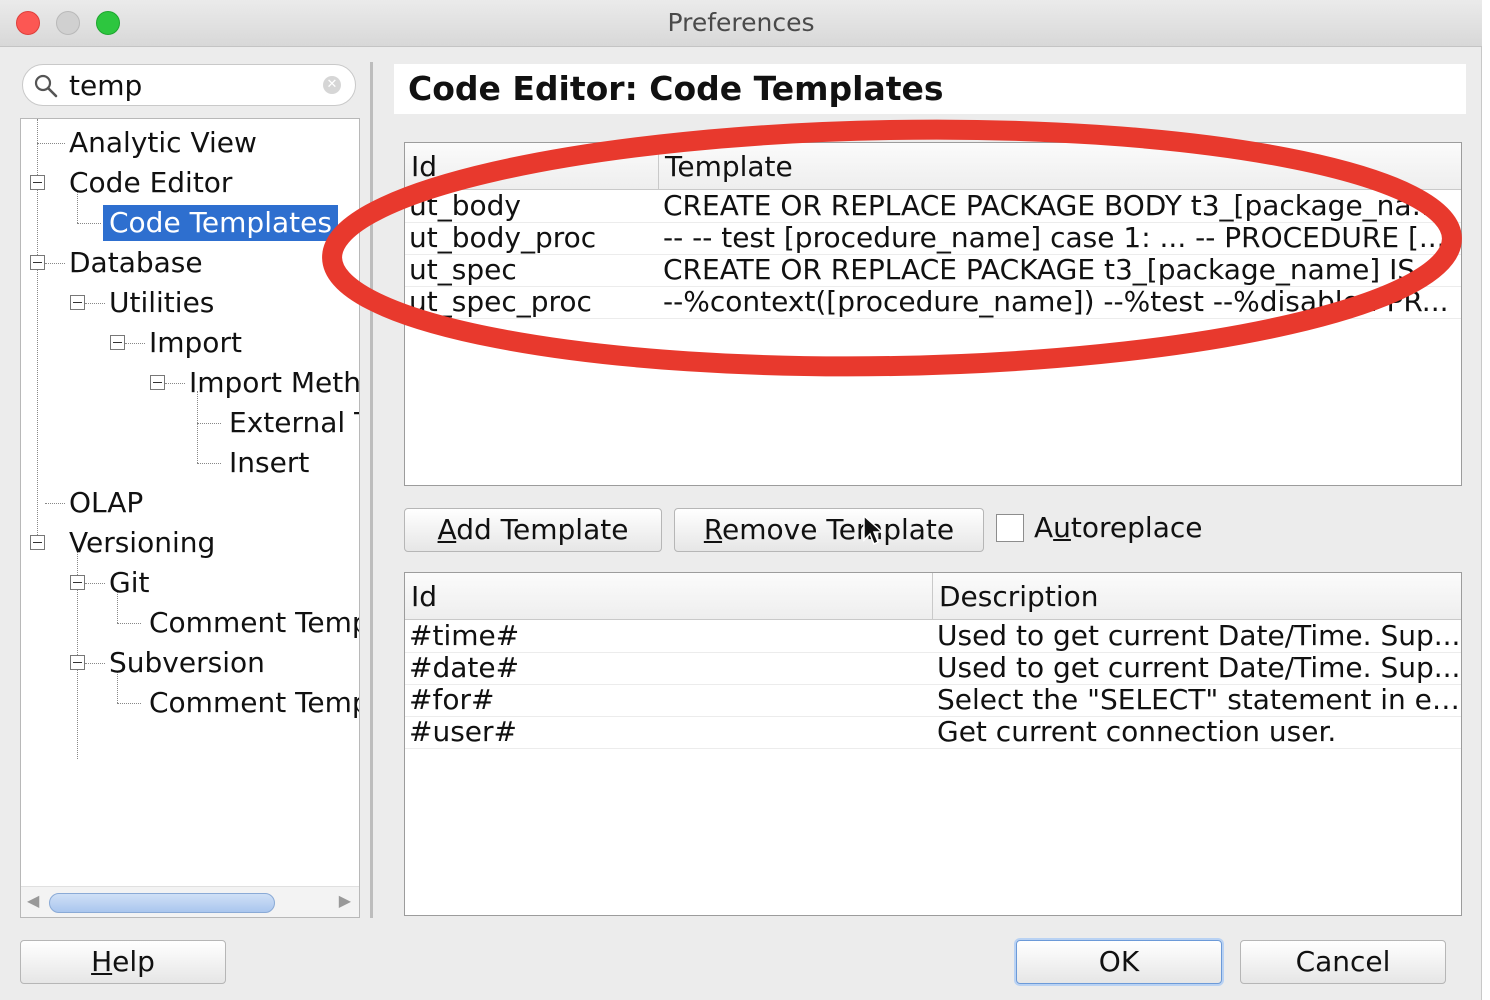  I want to click on templates-table-header: Id Template, so click(933, 166).